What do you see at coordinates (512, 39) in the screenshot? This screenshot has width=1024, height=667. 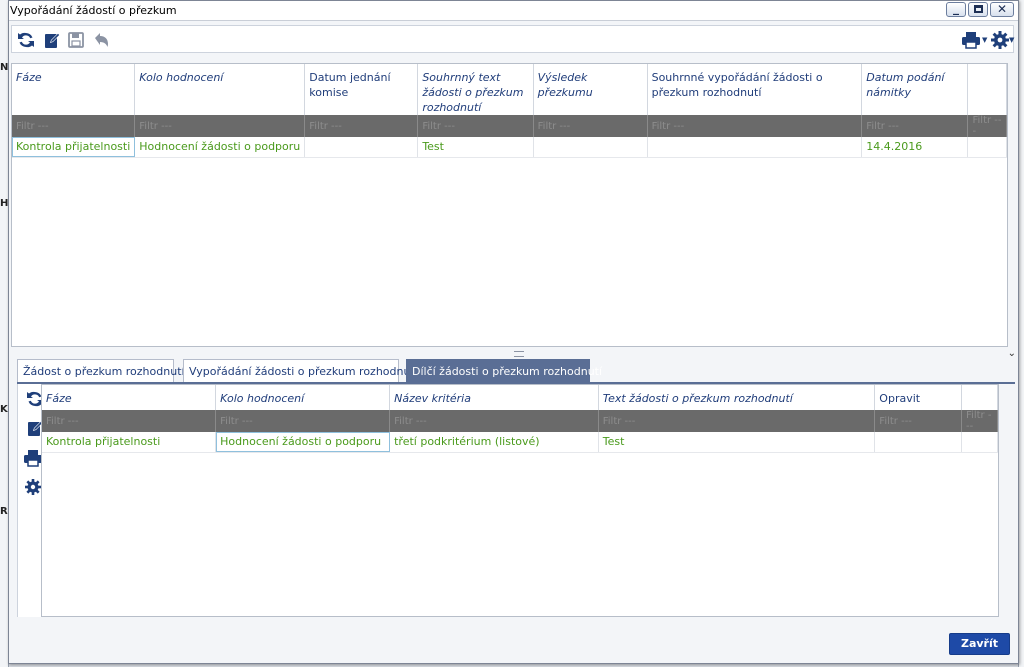 I see `main-toolbar: ▼ ▼` at bounding box center [512, 39].